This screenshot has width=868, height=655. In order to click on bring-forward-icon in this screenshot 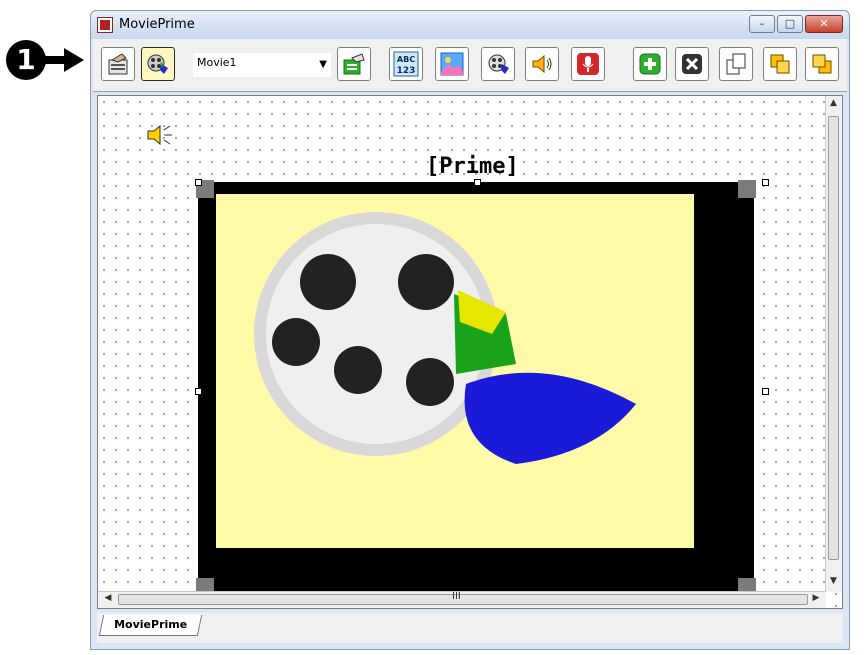, I will do `click(780, 64)`.